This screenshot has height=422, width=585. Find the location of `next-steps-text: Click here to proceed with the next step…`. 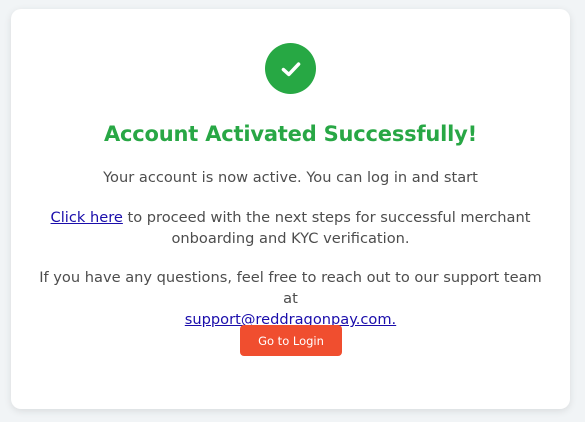

next-steps-text: Click here to proceed with the next step… is located at coordinates (290, 228).